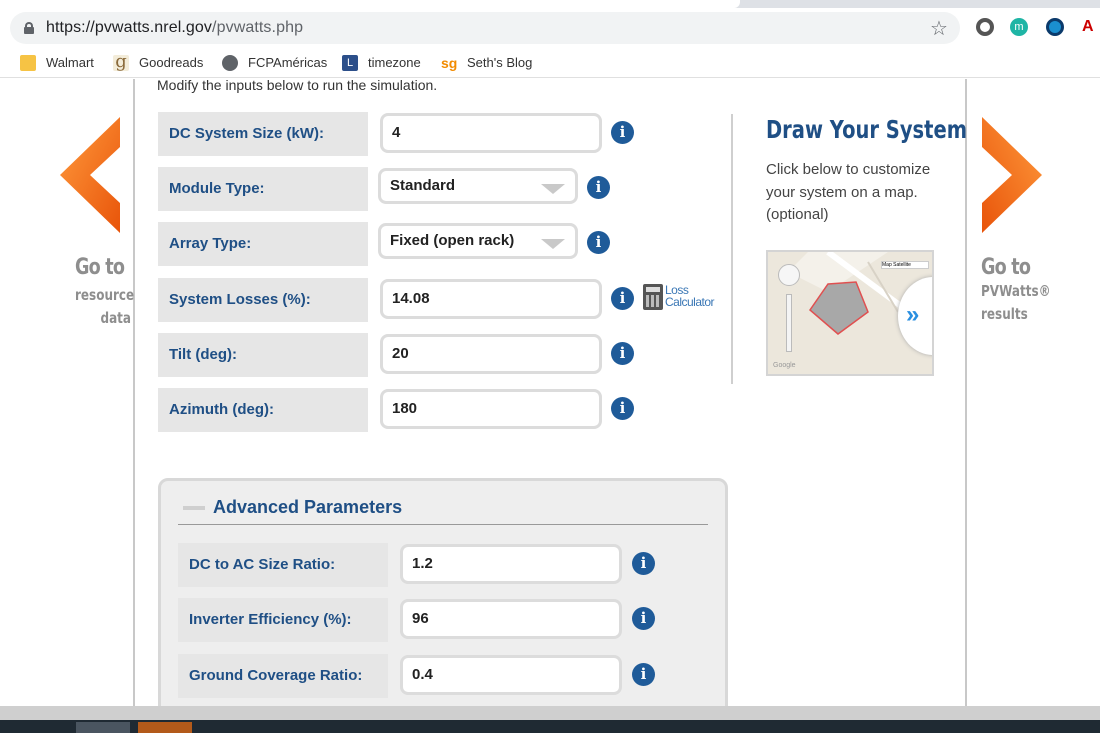 This screenshot has width=1100, height=733. Describe the element at coordinates (622, 353) in the screenshot. I see `tilt-info-icon: i` at that location.